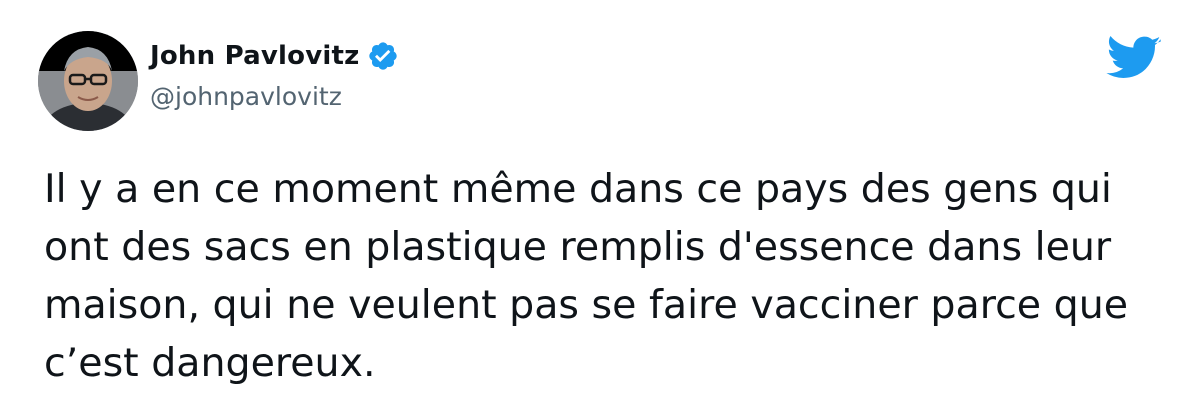  Describe the element at coordinates (1134, 59) in the screenshot. I see `twitter-bird-icon` at that location.